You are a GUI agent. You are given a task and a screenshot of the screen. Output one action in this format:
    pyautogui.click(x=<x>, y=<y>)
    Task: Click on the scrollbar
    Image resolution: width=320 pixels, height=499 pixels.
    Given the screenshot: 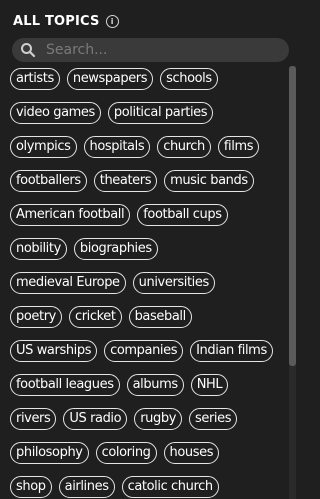 What is the action you would take?
    pyautogui.click(x=292, y=282)
    